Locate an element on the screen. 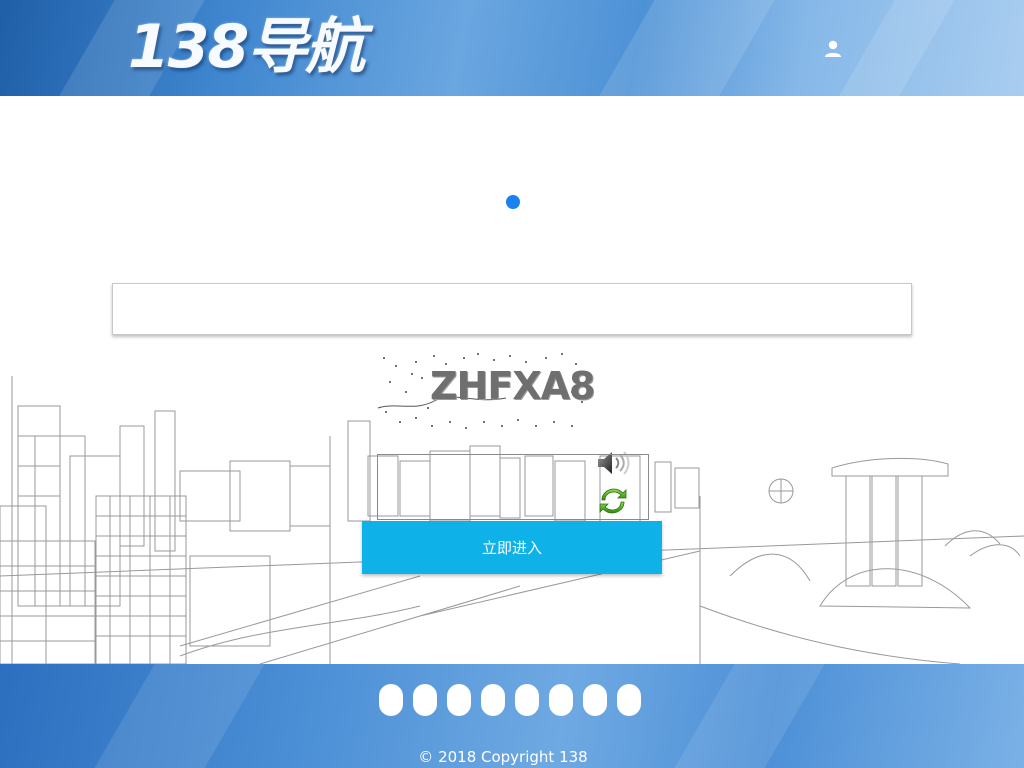 This screenshot has height=768, width=1024. footer: © 2018 Copyright 138 is located at coordinates (512, 716).